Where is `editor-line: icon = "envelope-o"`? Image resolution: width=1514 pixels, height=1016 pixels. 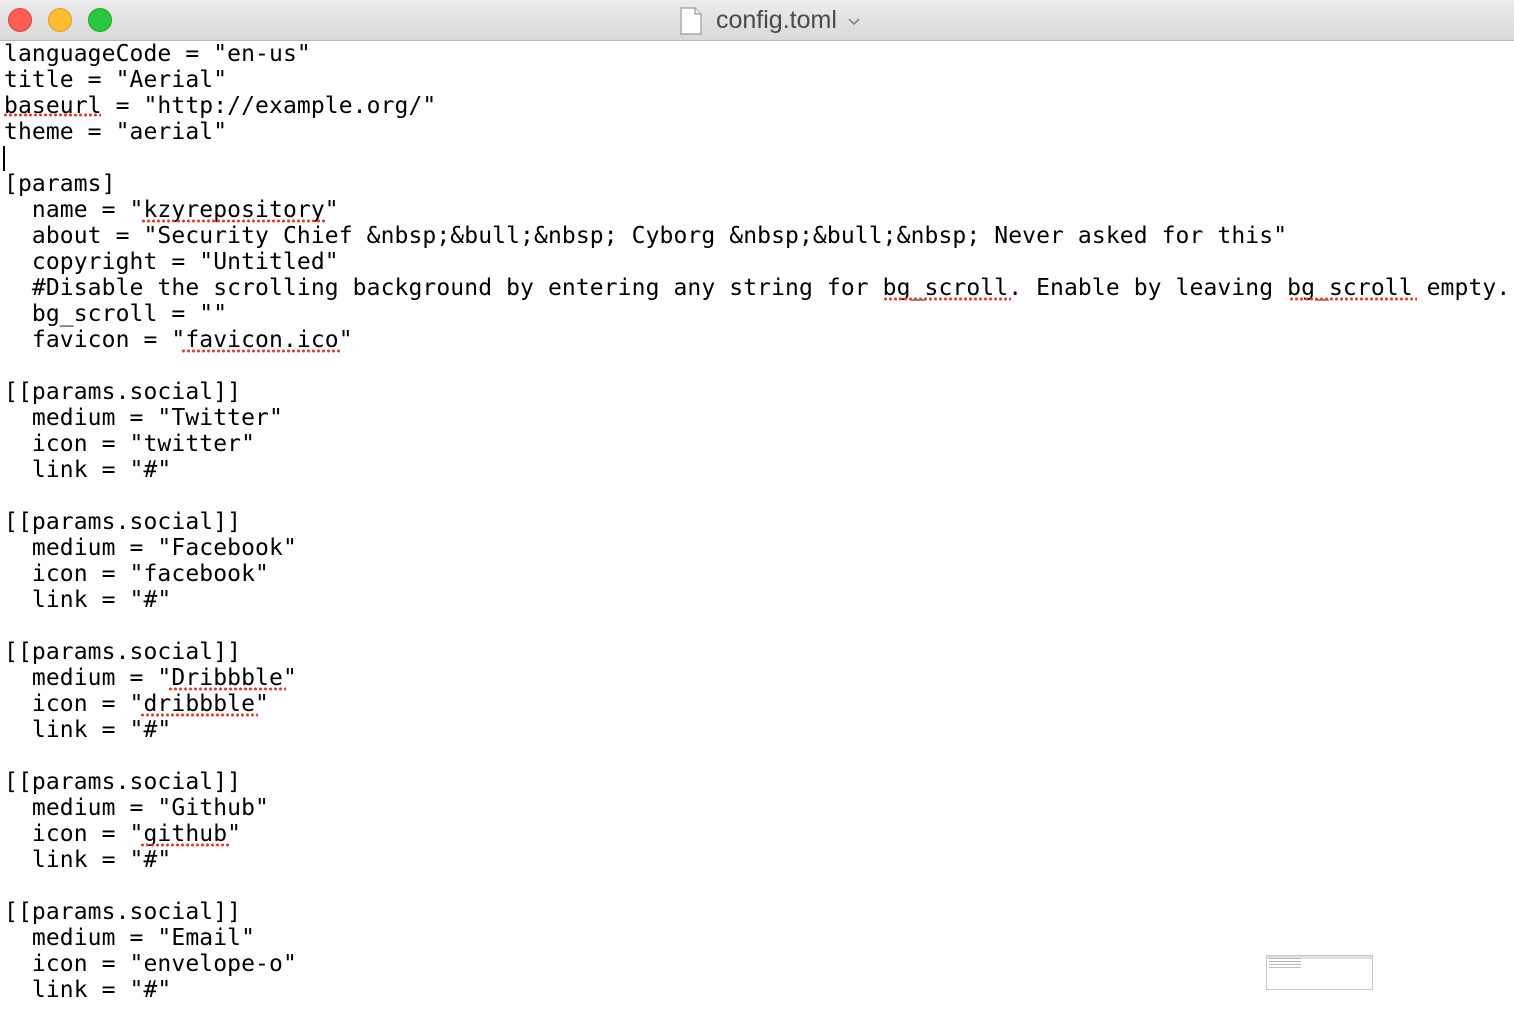 editor-line: icon = "envelope-o" is located at coordinates (150, 964).